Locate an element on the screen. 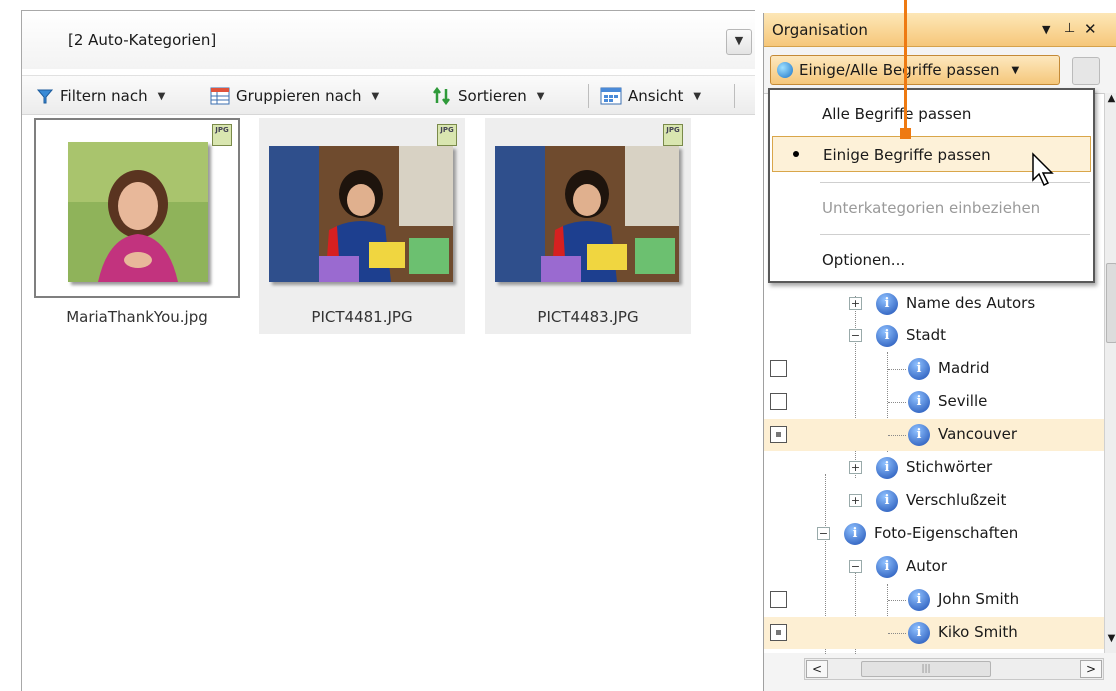 This screenshot has width=1116, height=691. thumbnail-item: JPG PICT4481.JPG is located at coordinates (362, 226).